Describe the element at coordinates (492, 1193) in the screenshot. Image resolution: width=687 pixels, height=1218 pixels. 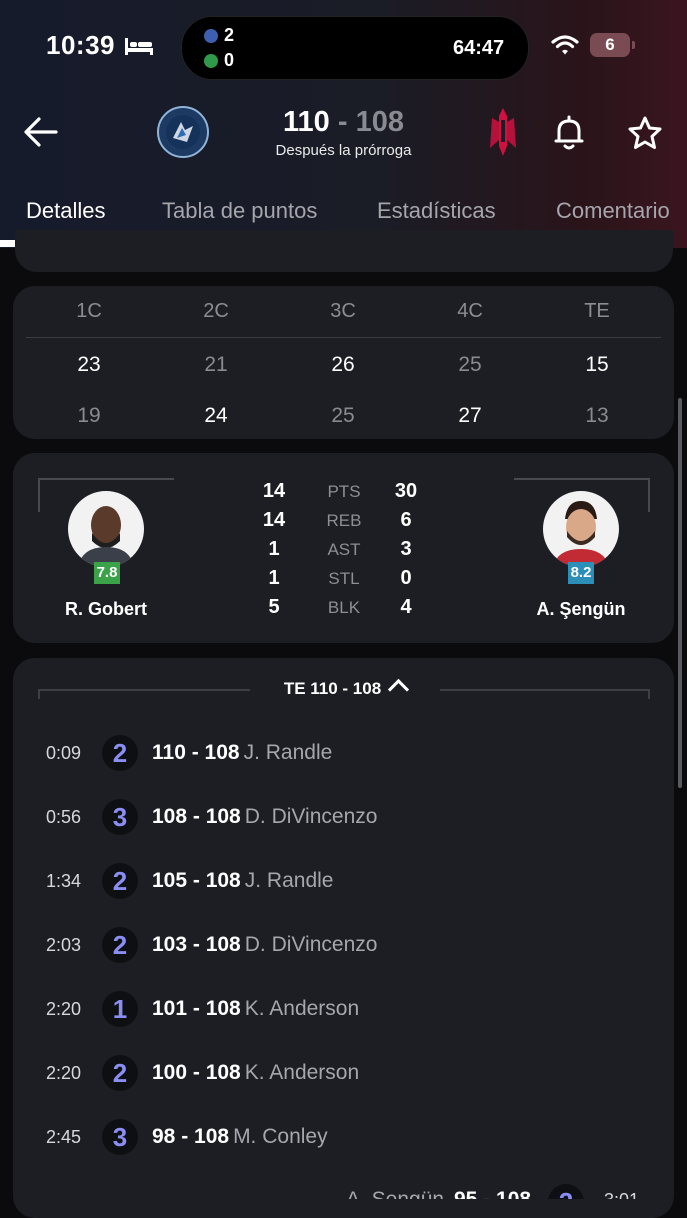
I see `play-score: 95 - 108` at that location.